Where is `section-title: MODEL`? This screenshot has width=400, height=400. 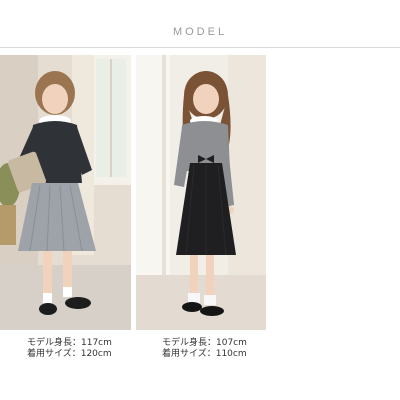
section-title: MODEL is located at coordinates (200, 32).